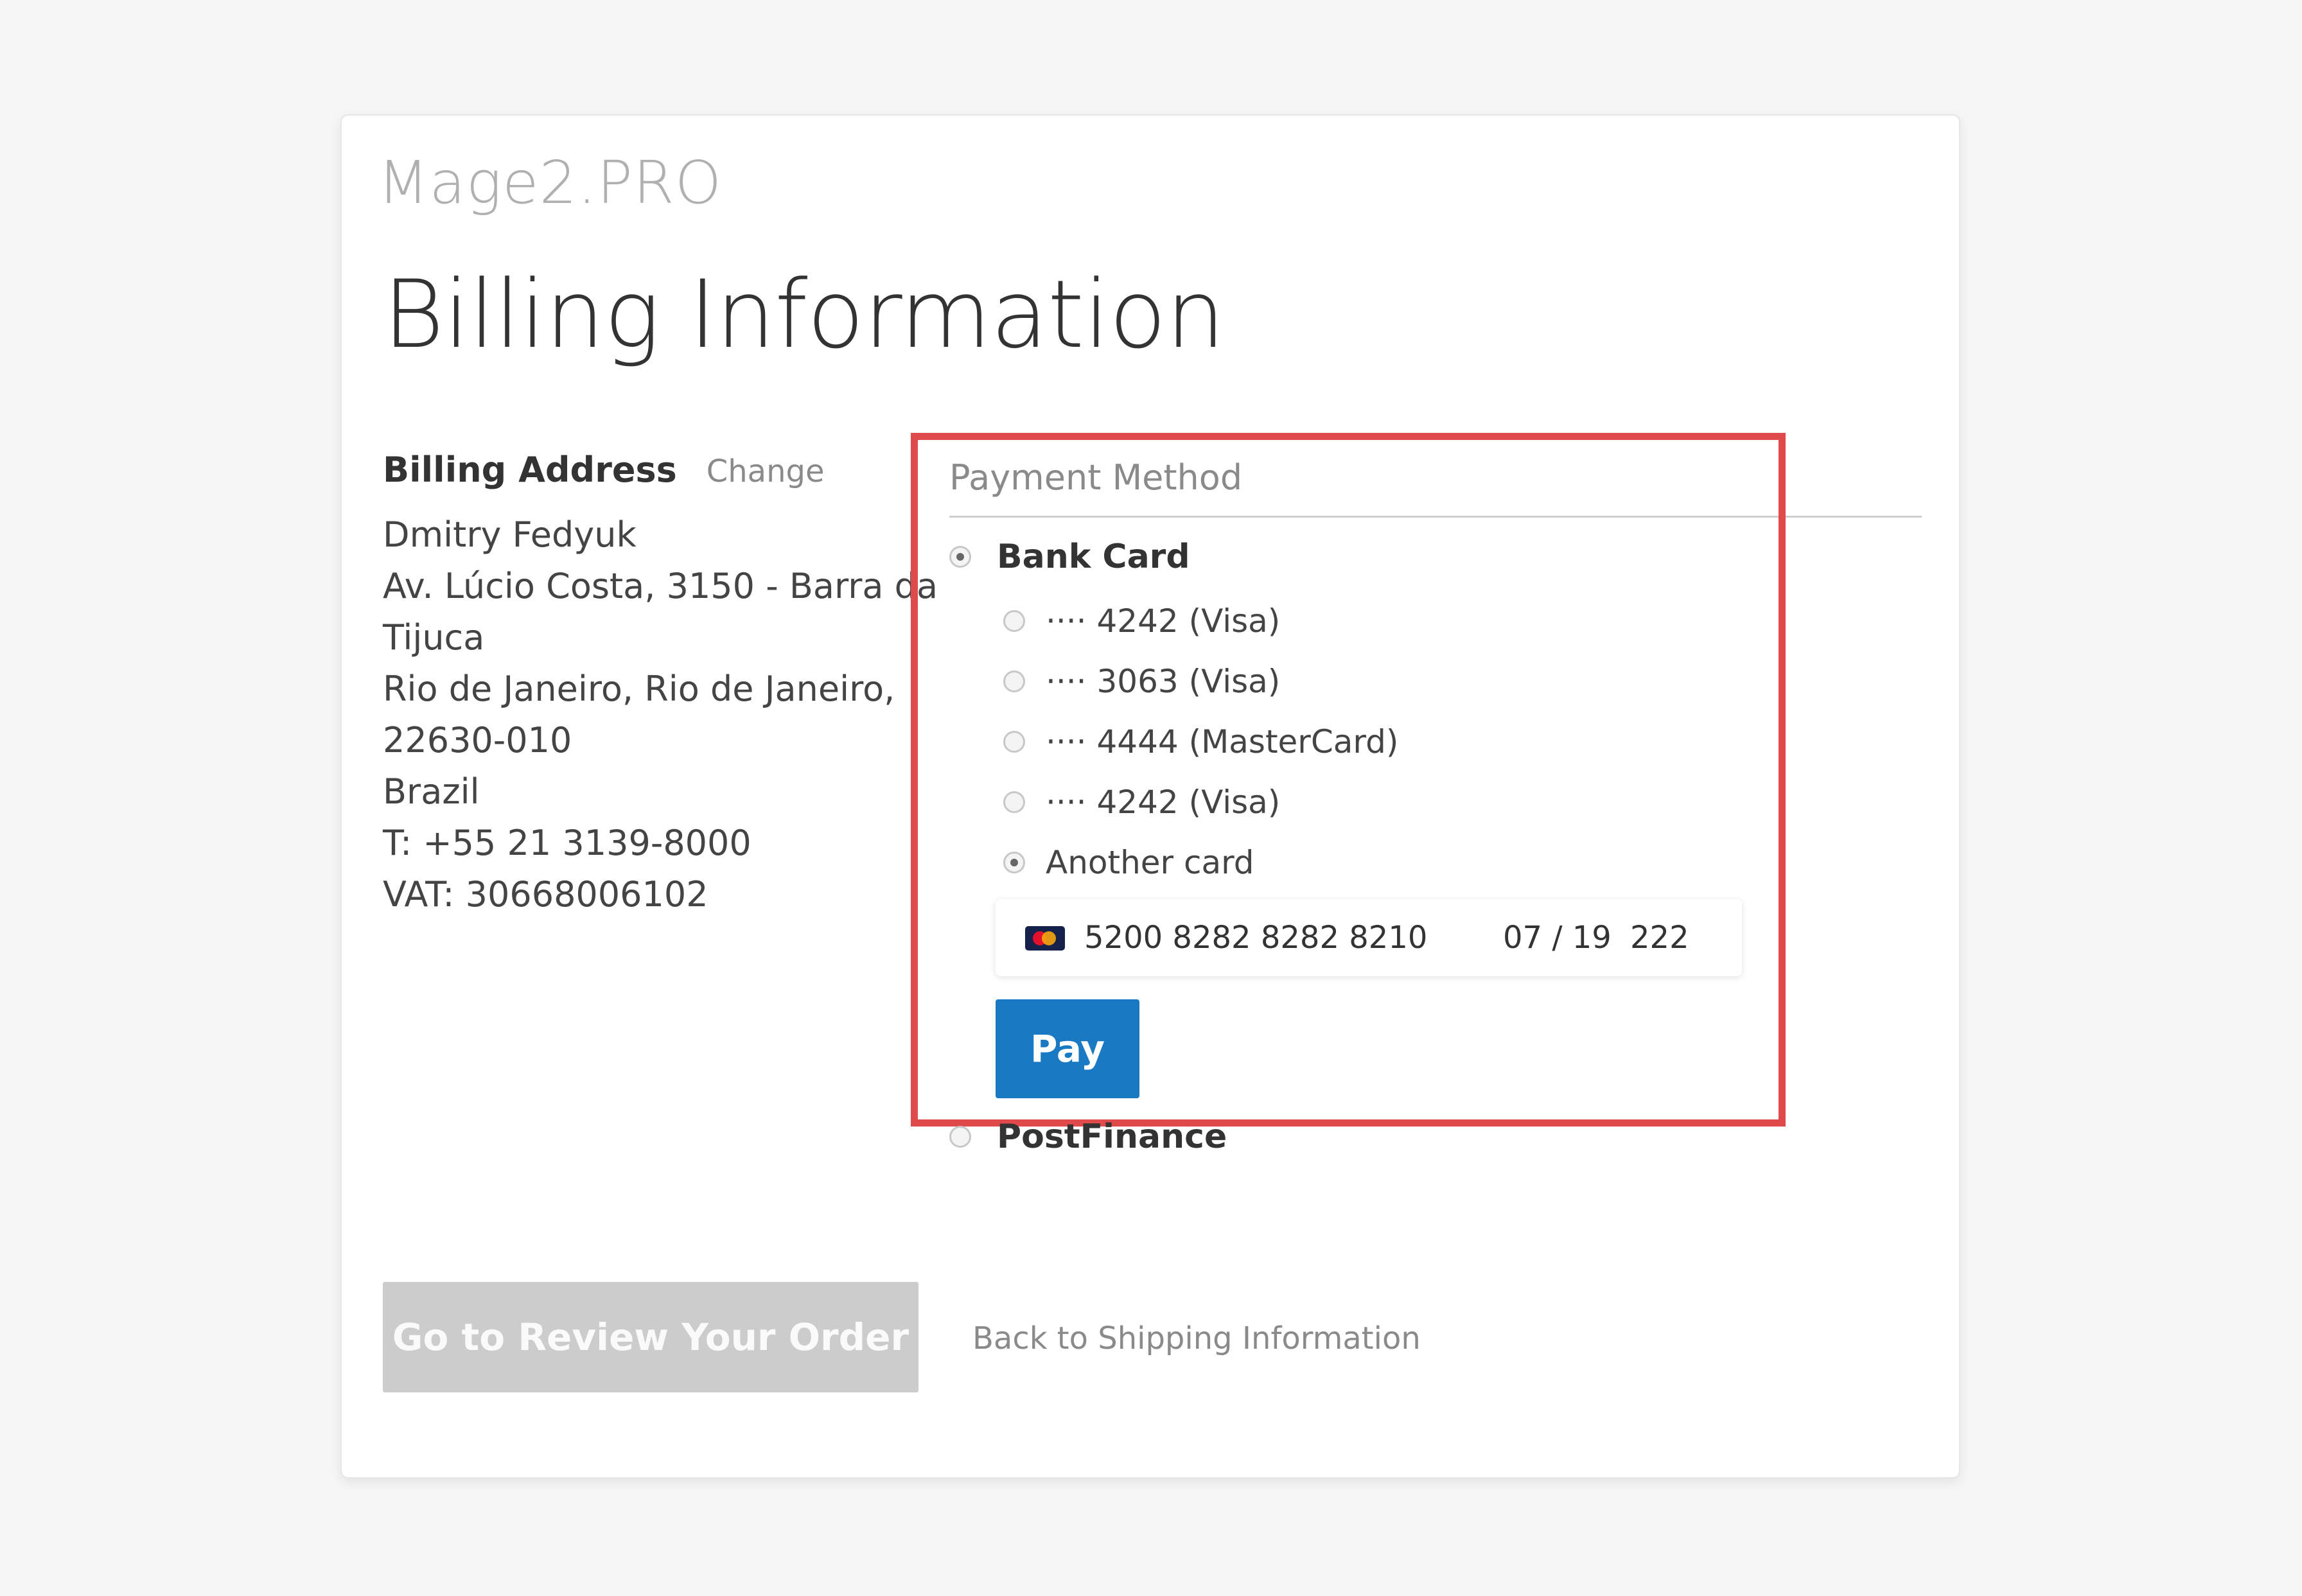  What do you see at coordinates (960, 1137) in the screenshot?
I see `postfinance-radio` at bounding box center [960, 1137].